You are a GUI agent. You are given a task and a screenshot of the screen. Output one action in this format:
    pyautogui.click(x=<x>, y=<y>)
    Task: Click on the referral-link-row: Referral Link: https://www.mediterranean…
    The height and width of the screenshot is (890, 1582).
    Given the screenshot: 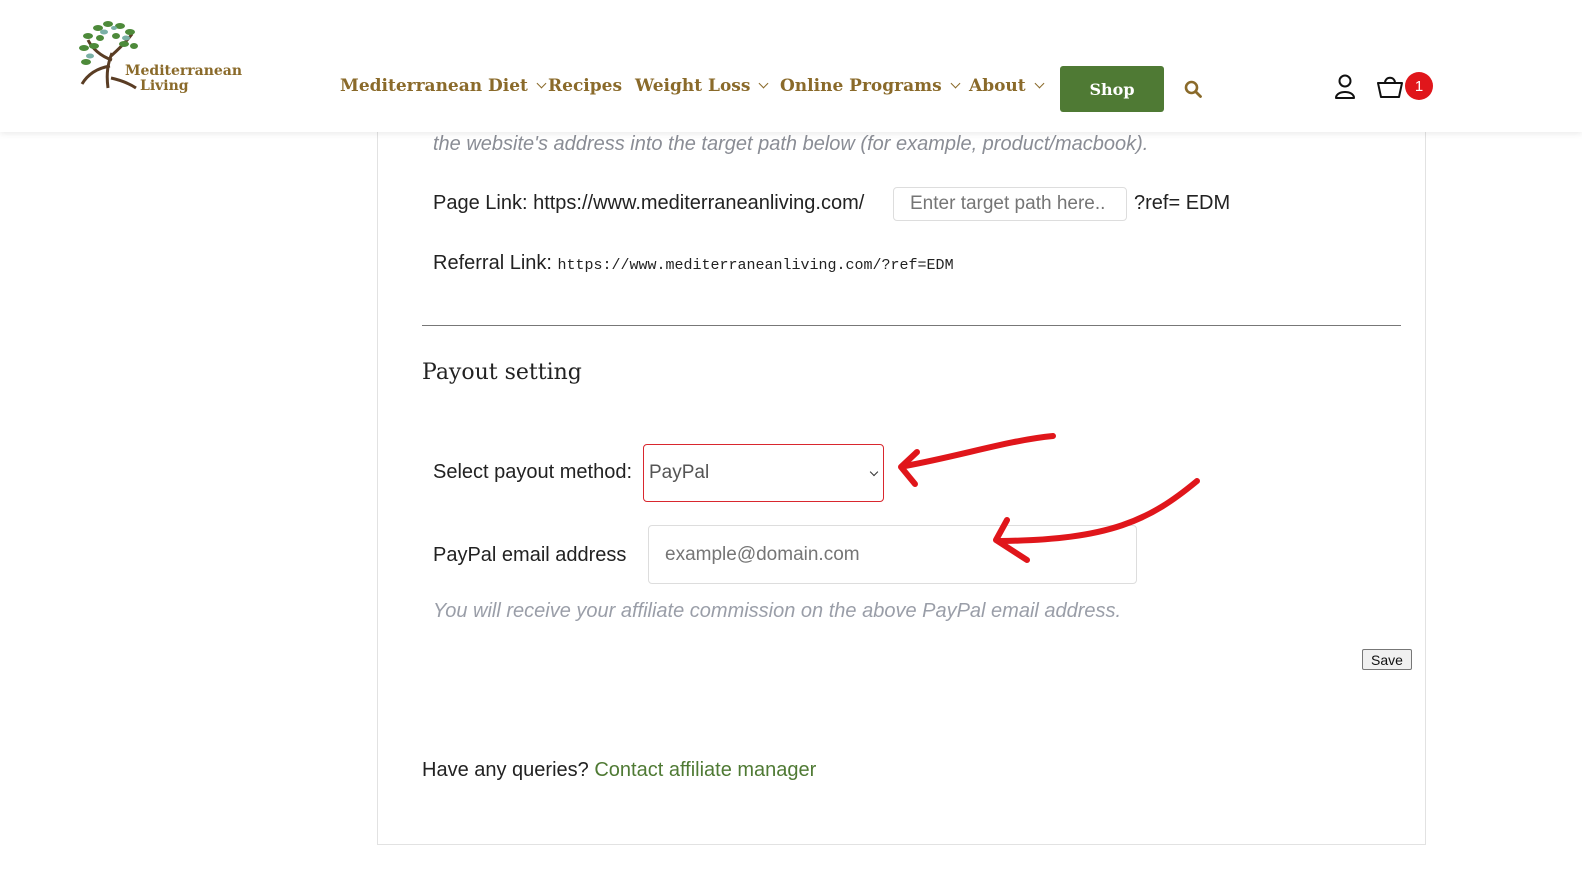 What is the action you would take?
    pyautogui.click(x=693, y=263)
    